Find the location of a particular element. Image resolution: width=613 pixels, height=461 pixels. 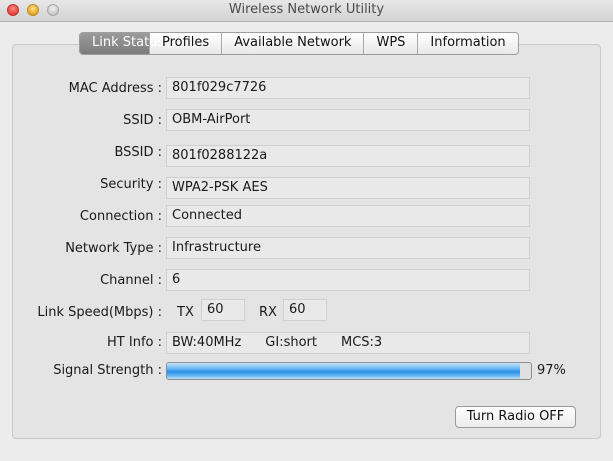

tx-label: TX is located at coordinates (185, 312).